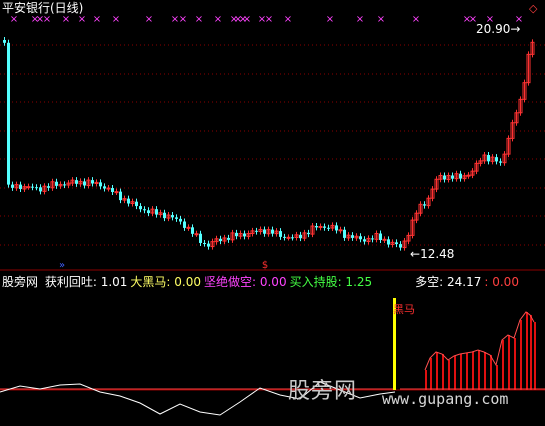 This screenshot has width=545, height=426. I want to click on arrow-right-icon: →, so click(515, 29).